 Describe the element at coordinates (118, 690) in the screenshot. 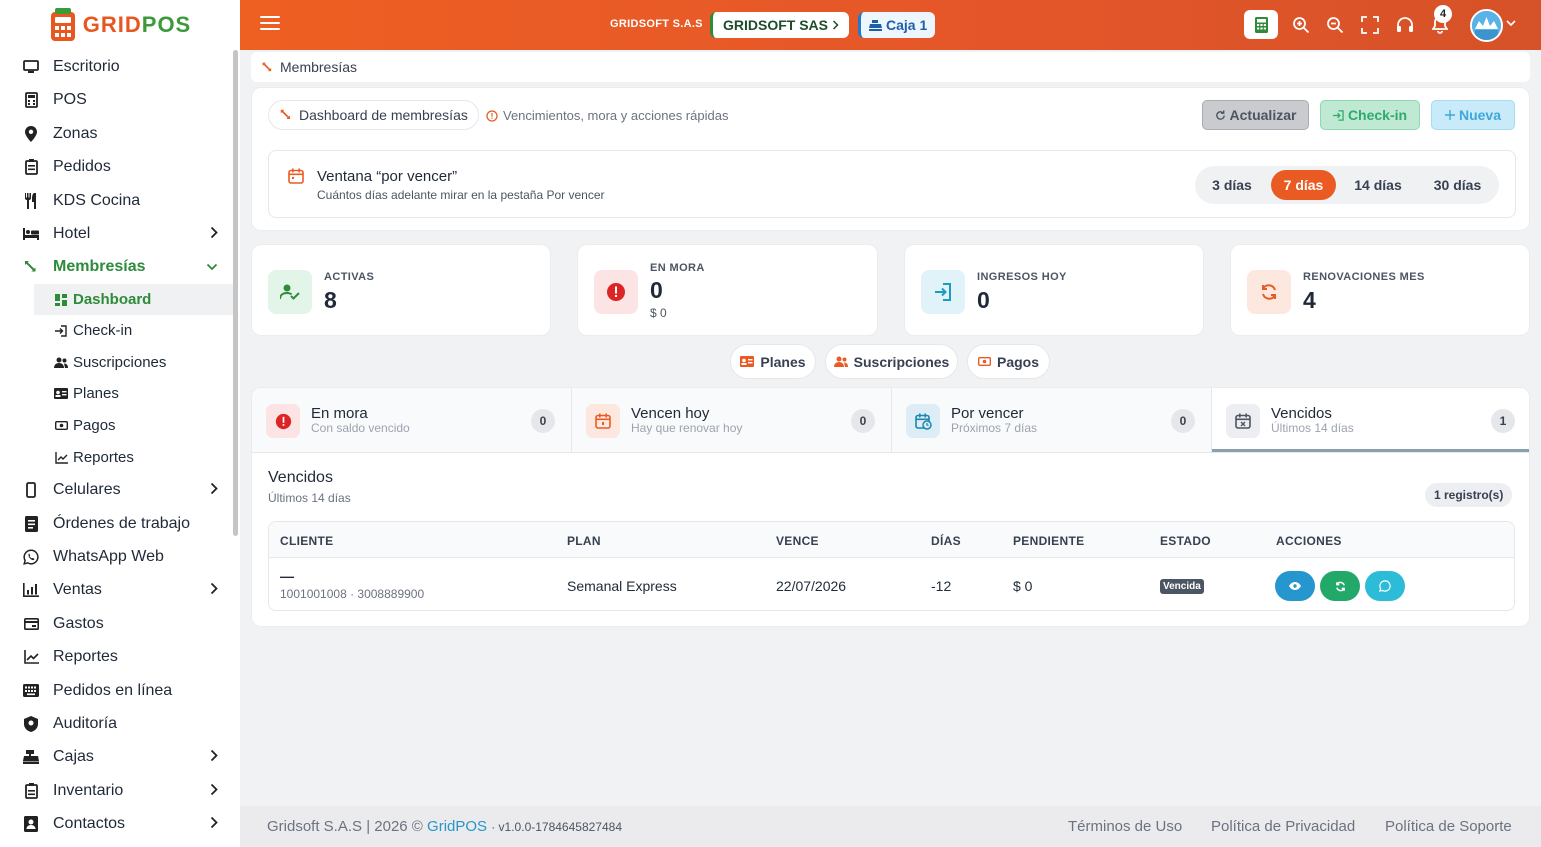

I see `sidebar-item-pedidos-linea: Pedidos en línea` at that location.